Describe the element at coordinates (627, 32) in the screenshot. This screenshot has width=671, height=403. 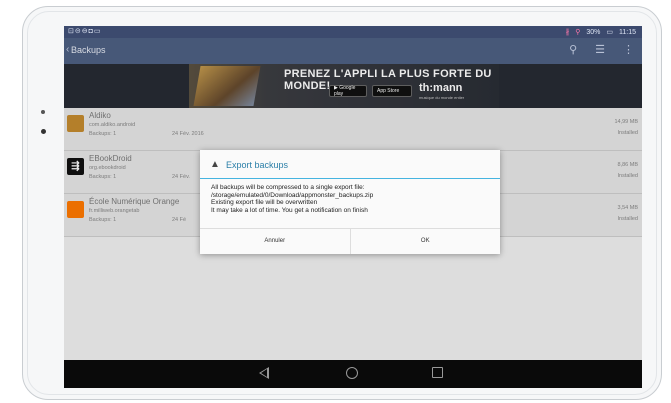
I see `clock: 11:15` at that location.